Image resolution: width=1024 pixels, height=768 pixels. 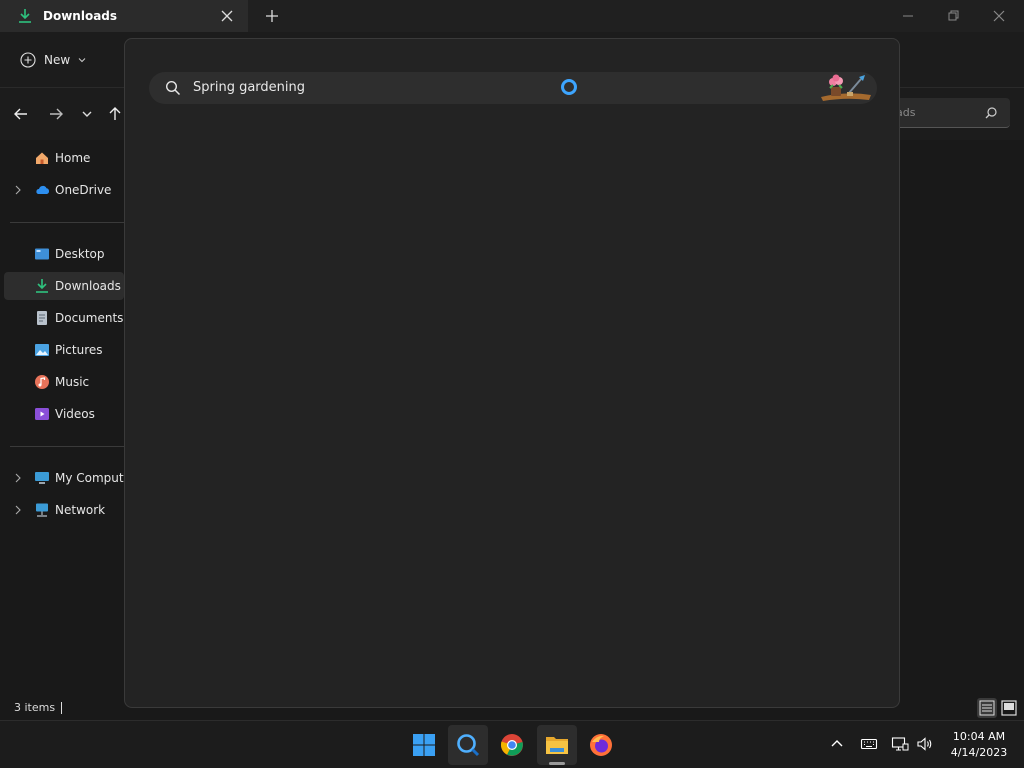 What do you see at coordinates (869, 744) in the screenshot?
I see `keyboard-icon` at bounding box center [869, 744].